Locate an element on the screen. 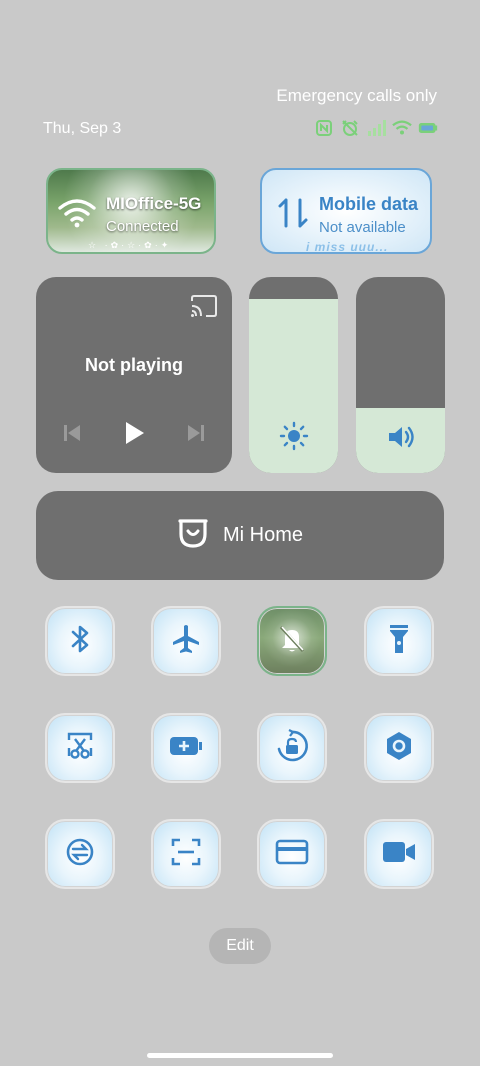 This screenshot has width=480, height=1066. signal-icon is located at coordinates (376, 128).